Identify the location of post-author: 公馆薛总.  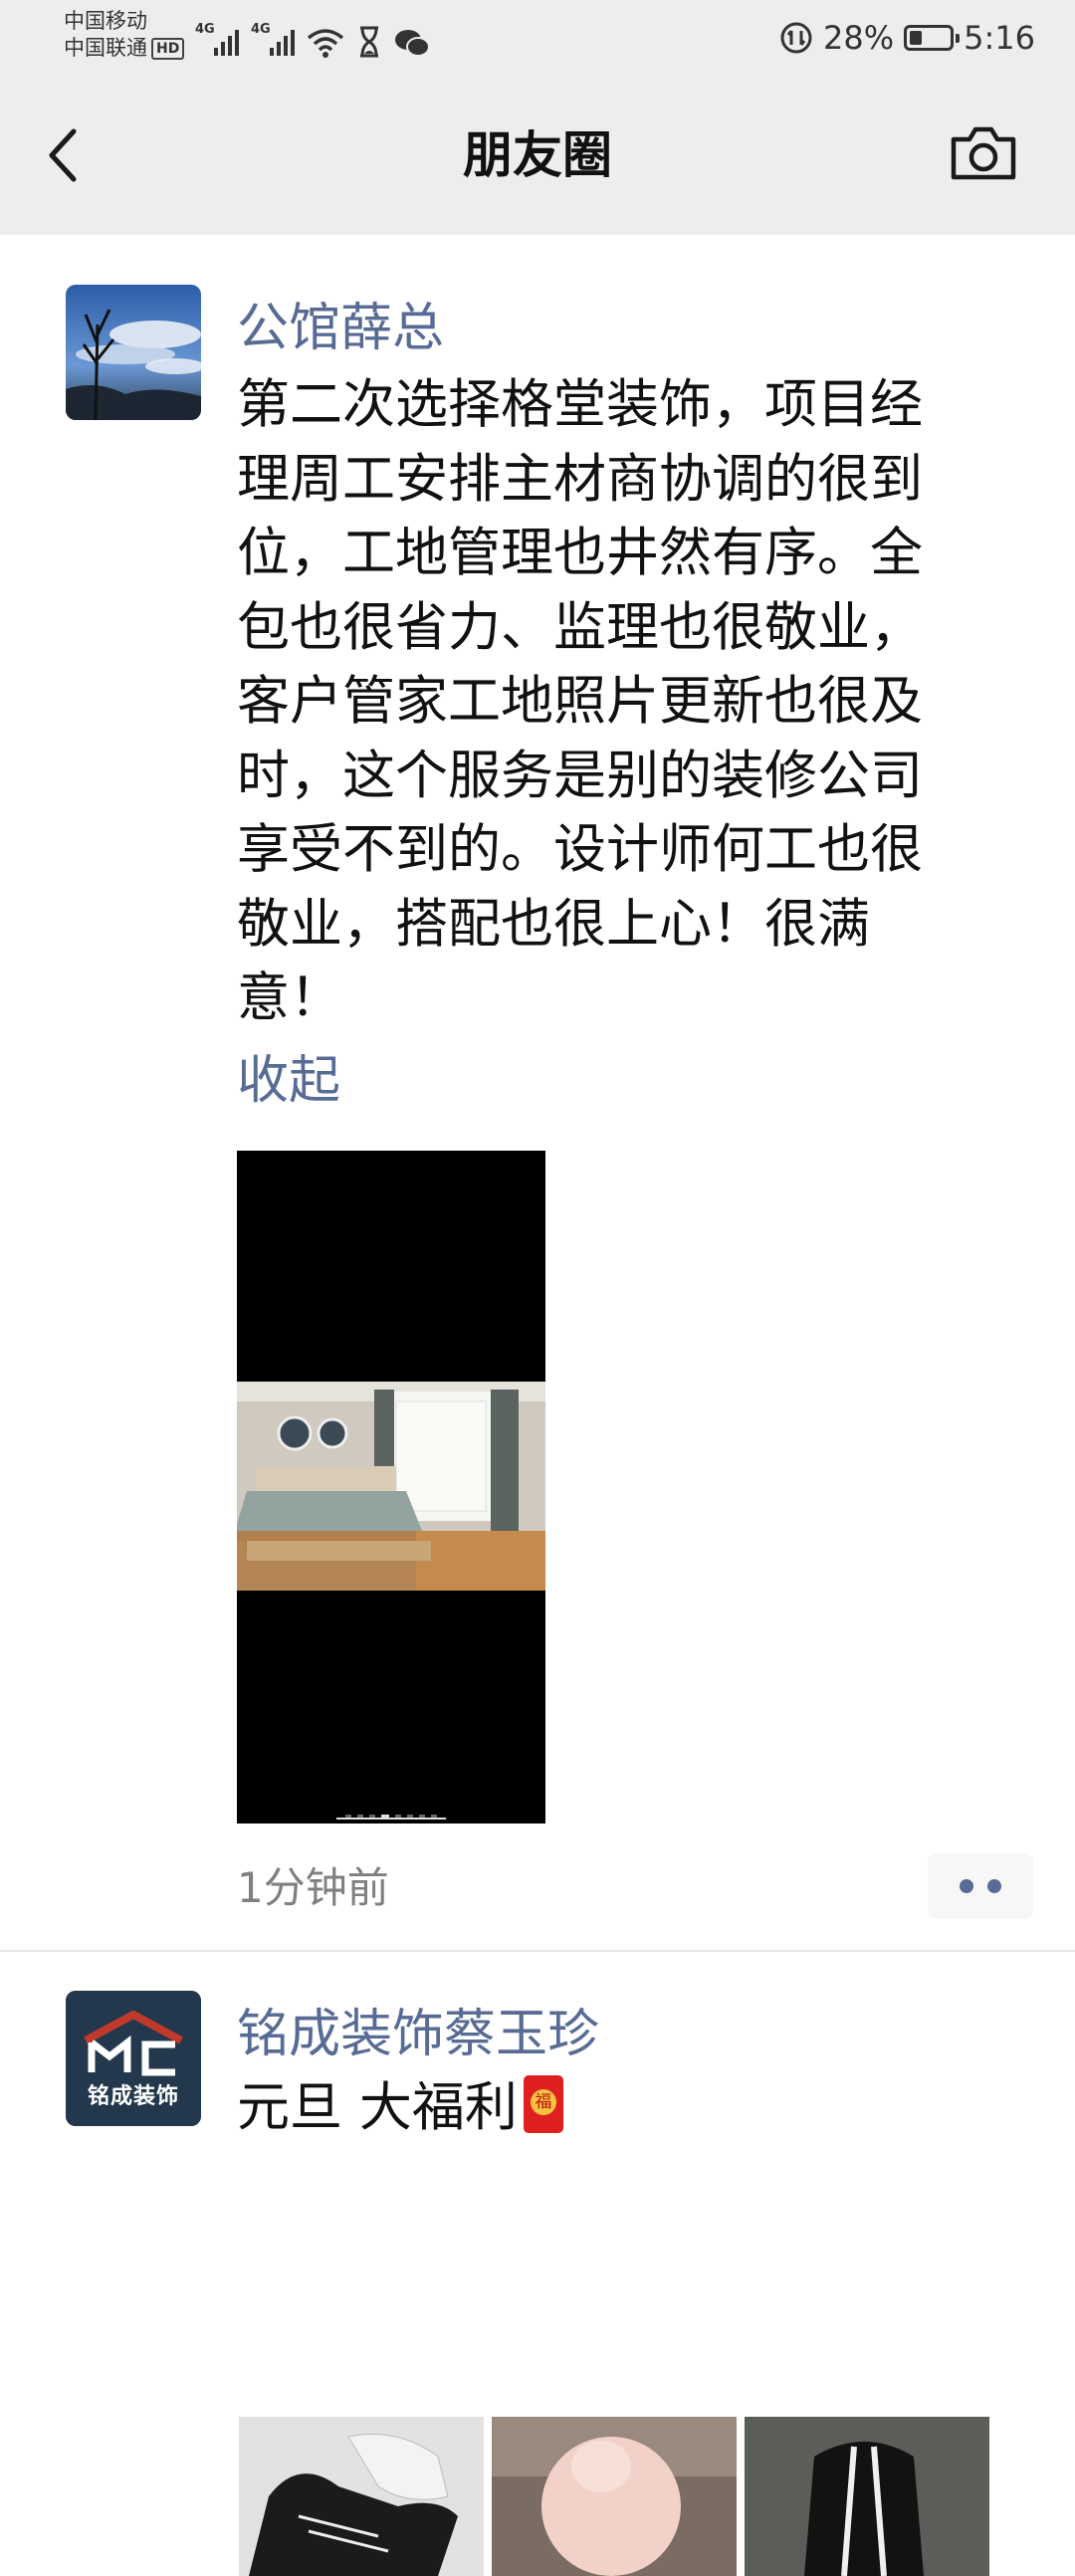
(340, 328).